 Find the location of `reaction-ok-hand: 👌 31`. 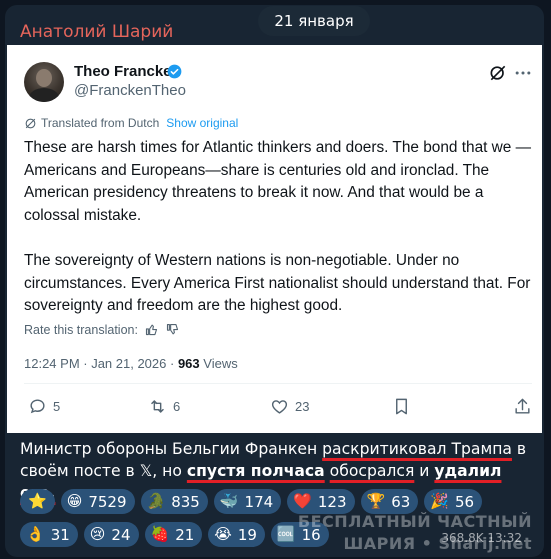

reaction-ok-hand: 👌 31 is located at coordinates (49, 534).